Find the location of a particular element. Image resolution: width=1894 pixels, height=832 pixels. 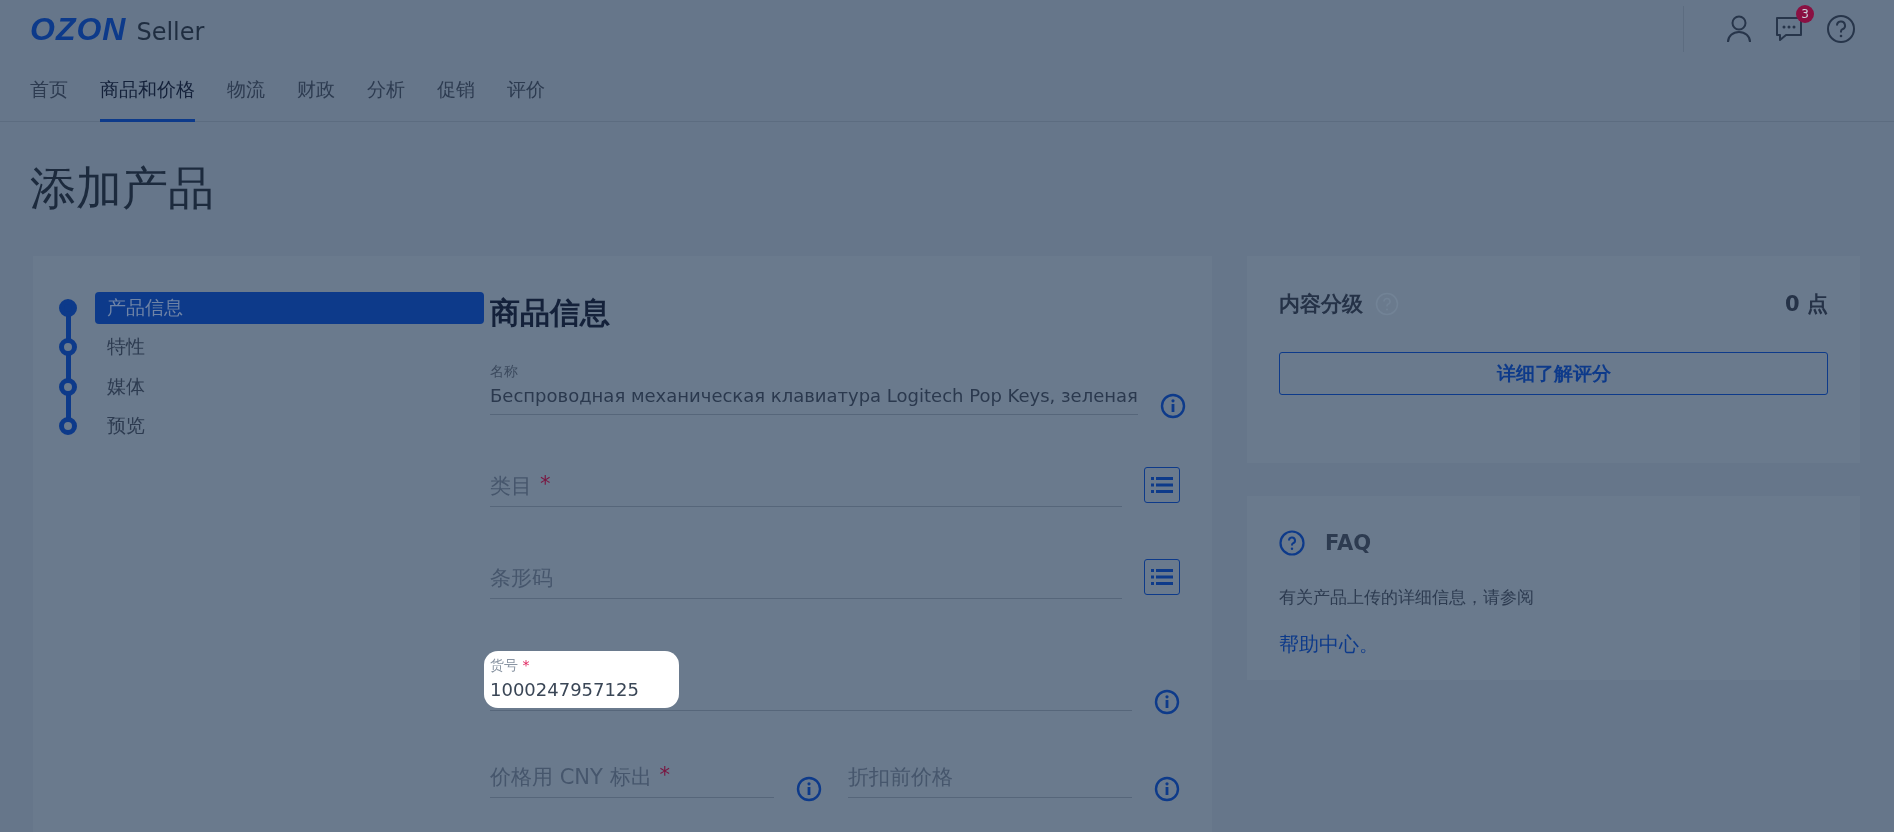

faq-title: FAQ is located at coordinates (1348, 543).